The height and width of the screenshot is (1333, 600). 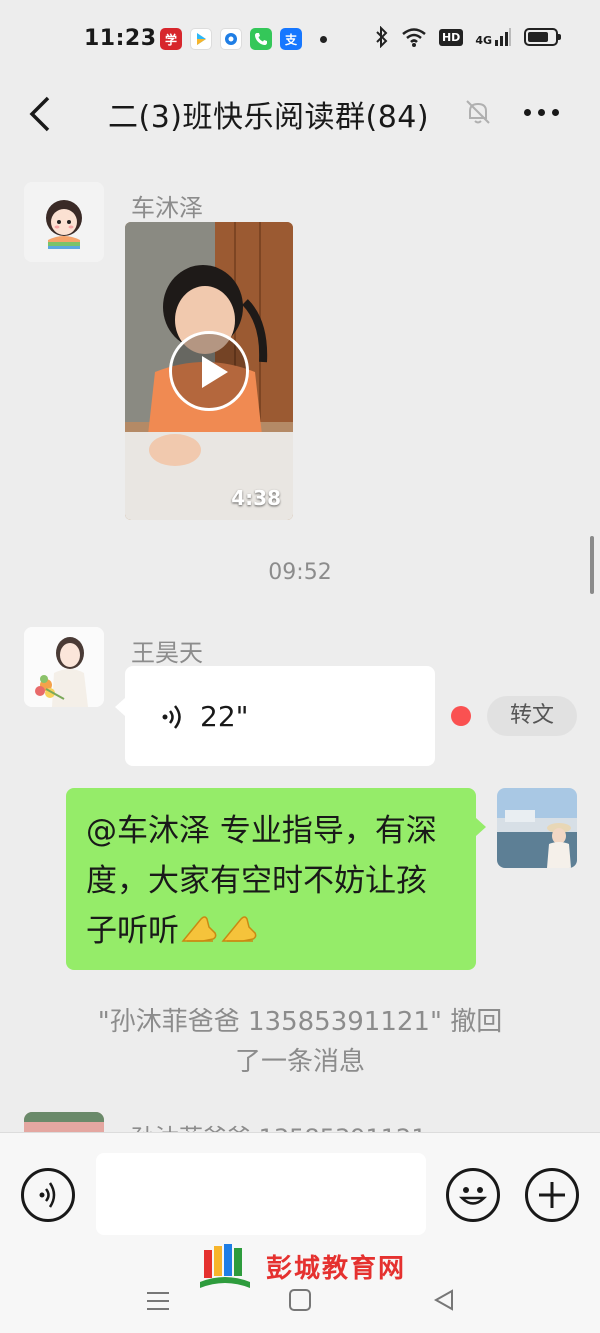 I want to click on back-triangle-icon, so click(x=444, y=1300).